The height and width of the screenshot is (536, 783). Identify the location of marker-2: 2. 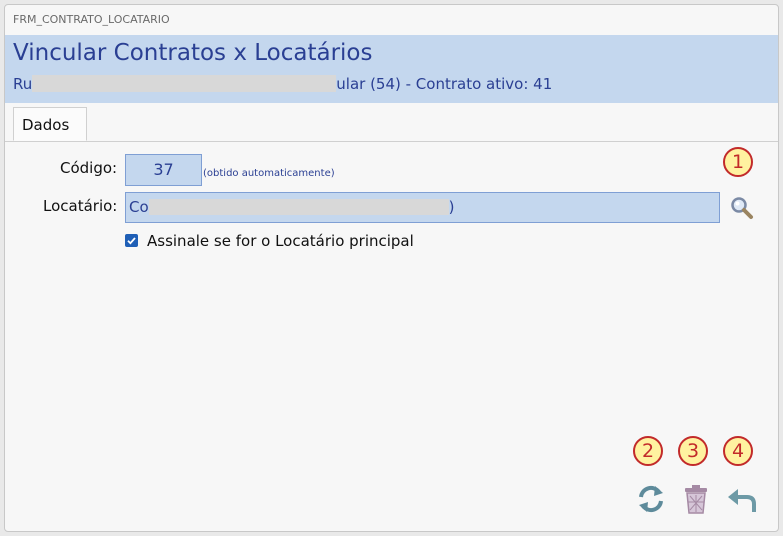
(648, 451).